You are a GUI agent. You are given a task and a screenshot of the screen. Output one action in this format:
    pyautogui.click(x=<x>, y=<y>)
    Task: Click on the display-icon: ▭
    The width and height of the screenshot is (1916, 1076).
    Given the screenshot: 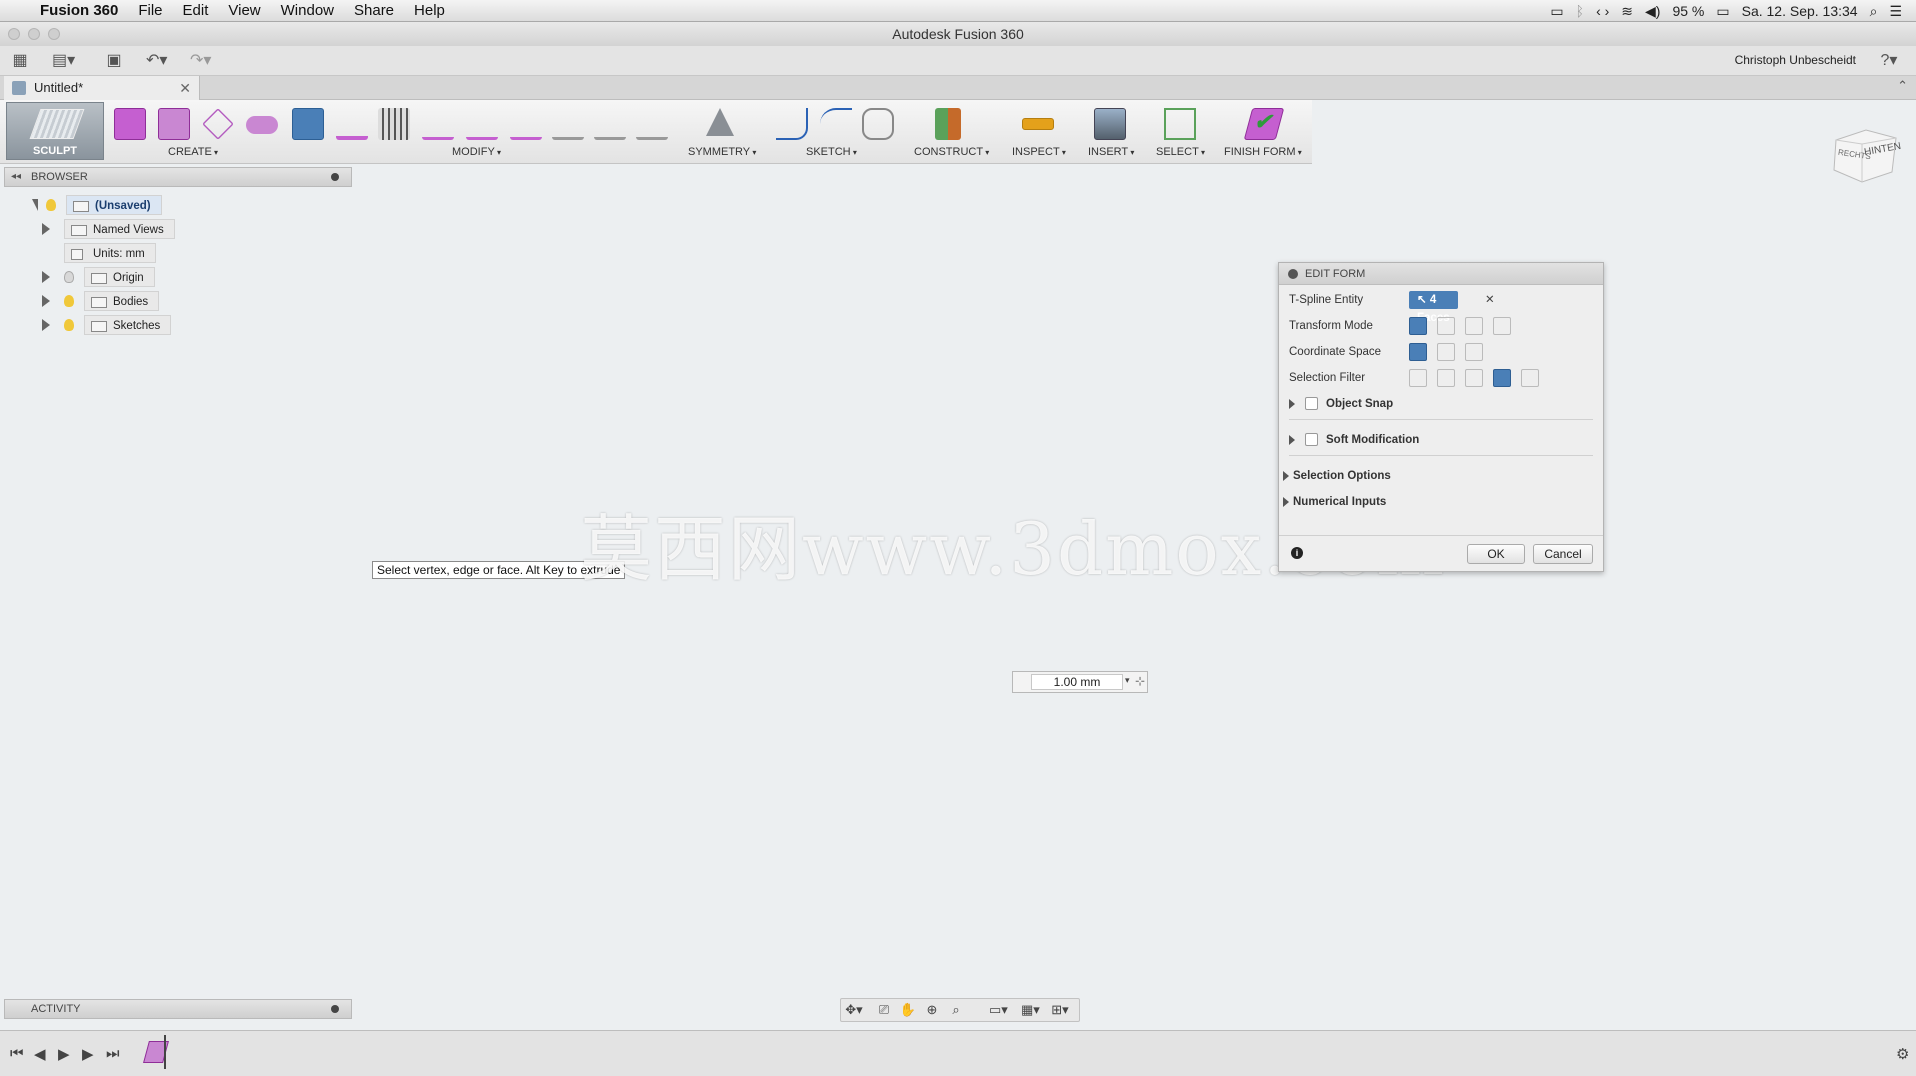 What is the action you would take?
    pyautogui.click(x=1556, y=11)
    